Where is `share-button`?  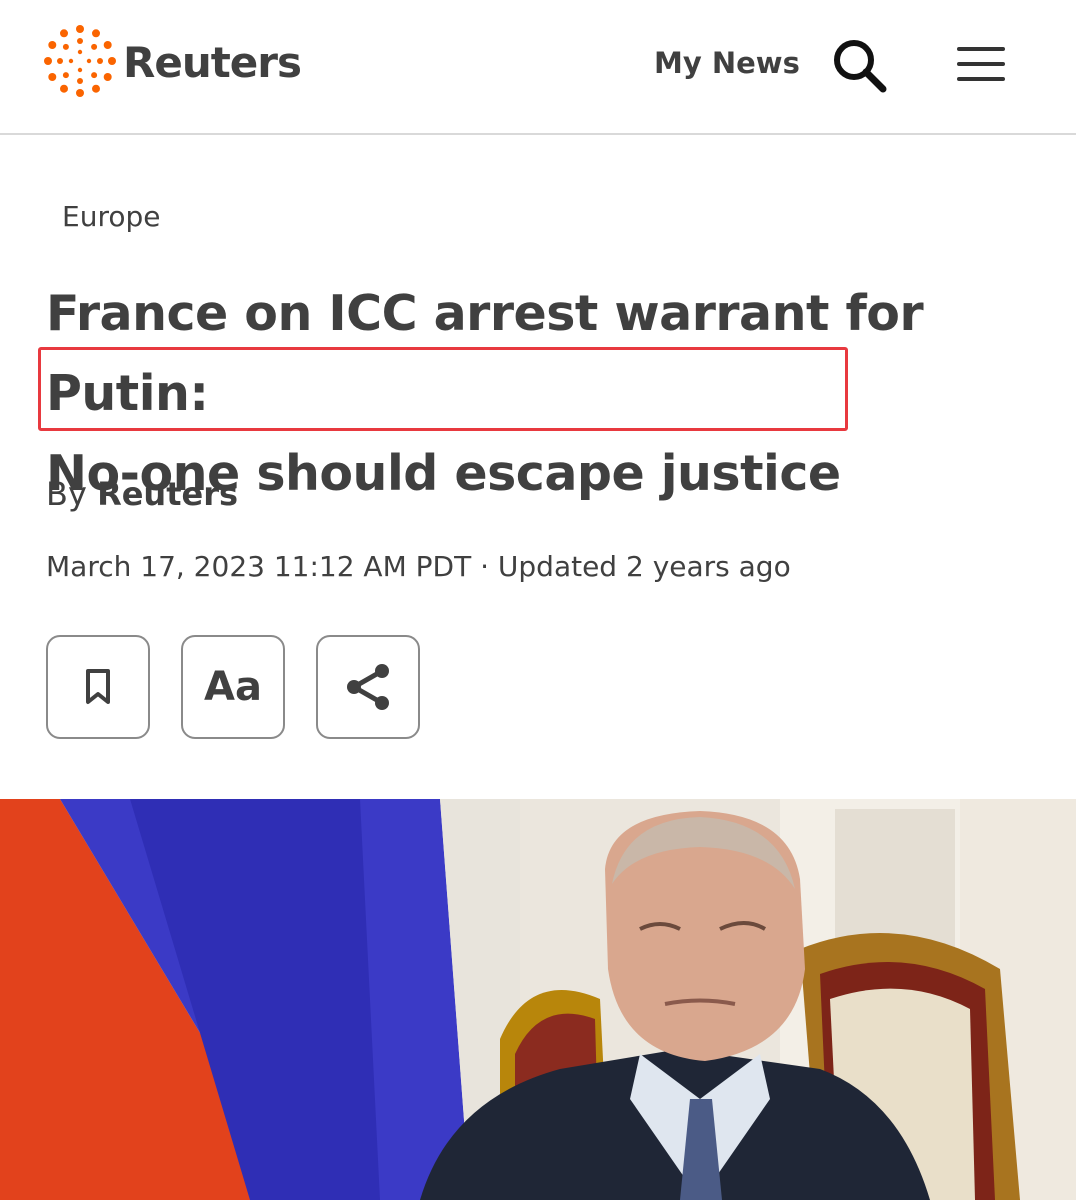 share-button is located at coordinates (368, 687).